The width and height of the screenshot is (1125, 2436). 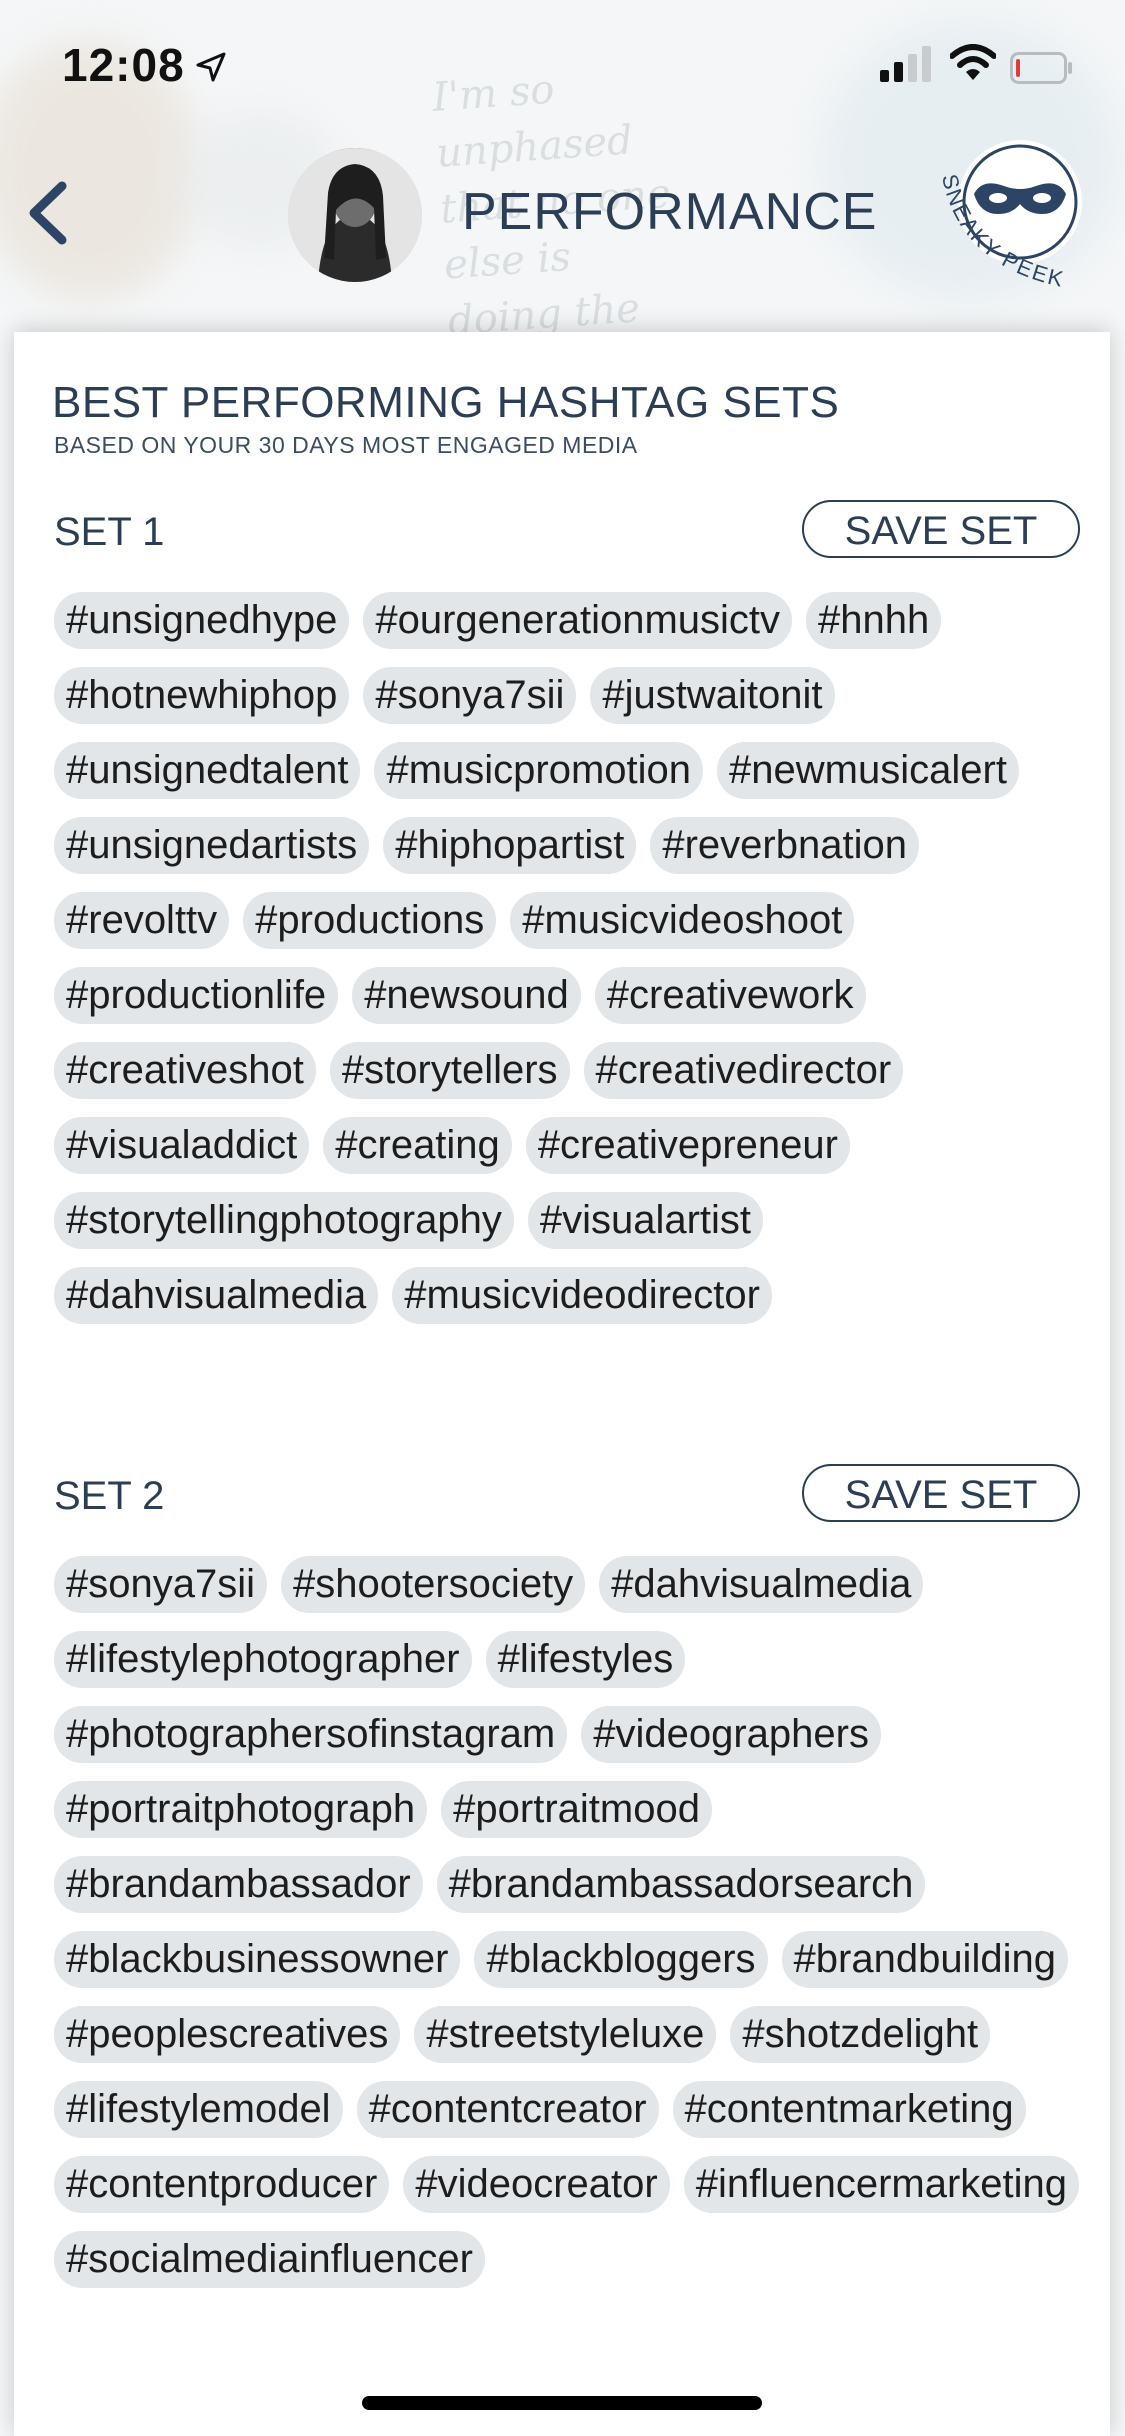 What do you see at coordinates (207, 770) in the screenshot?
I see `hashtag-chip: #unsignedtalent` at bounding box center [207, 770].